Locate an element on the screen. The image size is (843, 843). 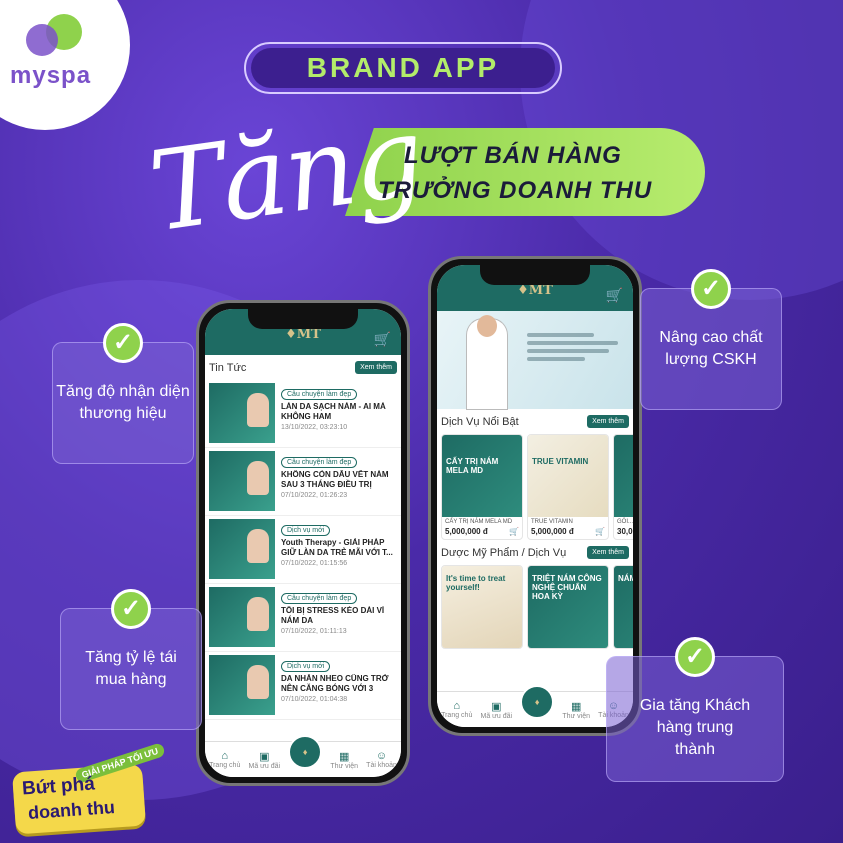
doctor-image is located at coordinates (487, 362).